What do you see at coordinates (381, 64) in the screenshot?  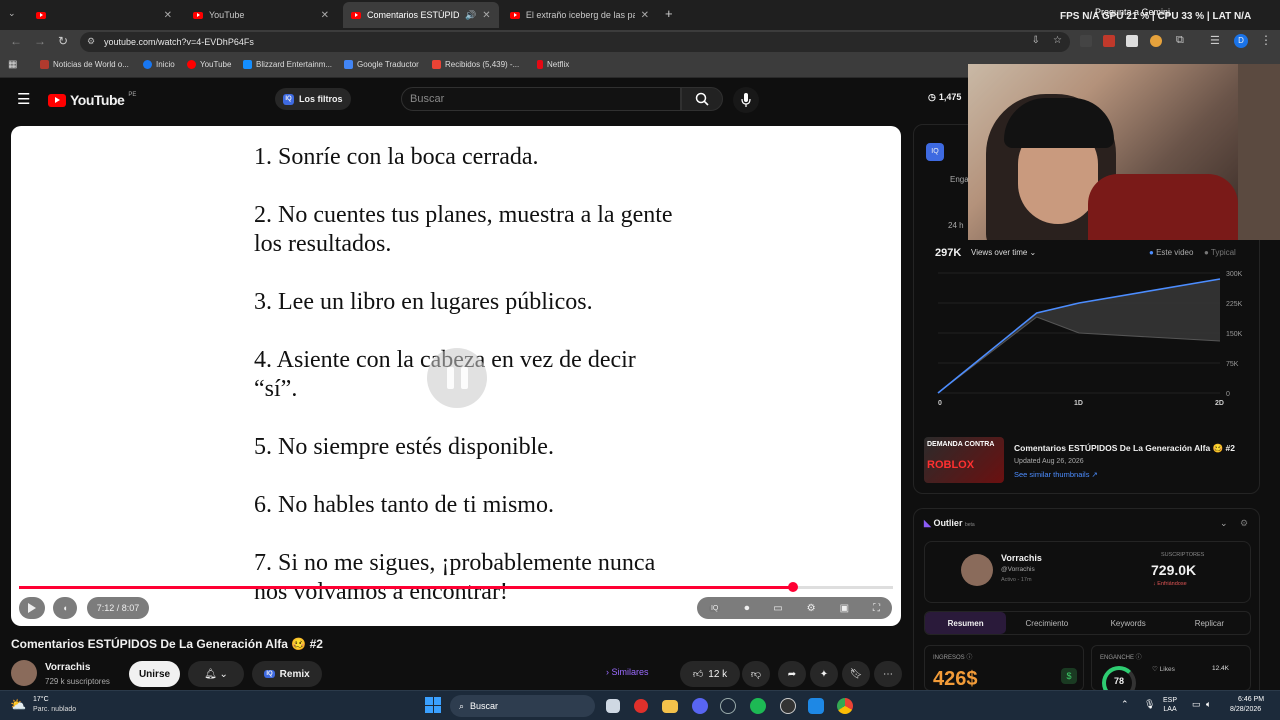 I see `bookmark-item: Google Traductor` at bounding box center [381, 64].